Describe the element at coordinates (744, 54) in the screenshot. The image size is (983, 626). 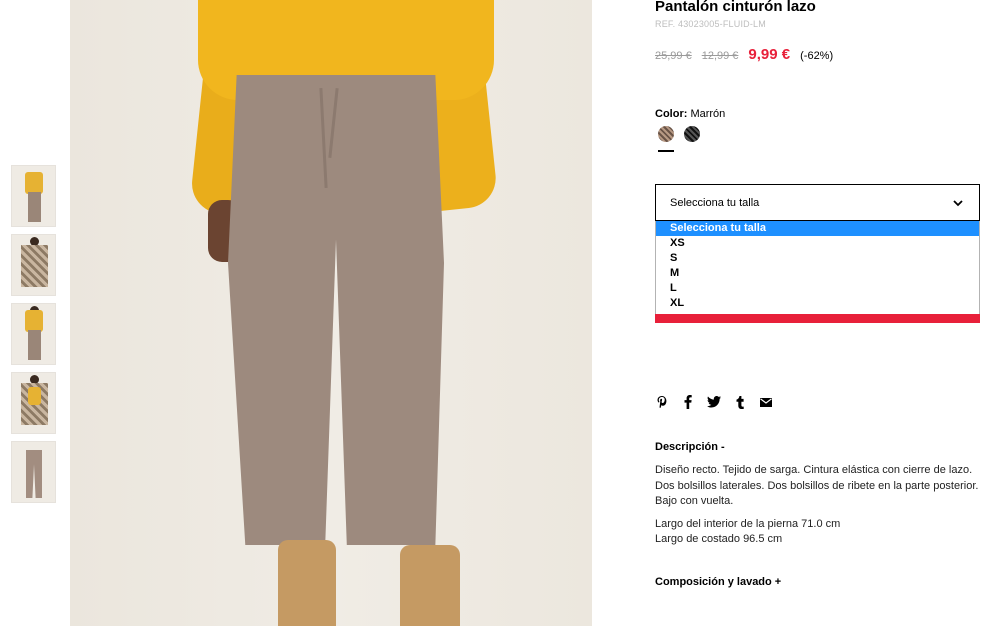
I see `price-row: 25,99 € 12,99 € 9,99 € (-62%)` at that location.